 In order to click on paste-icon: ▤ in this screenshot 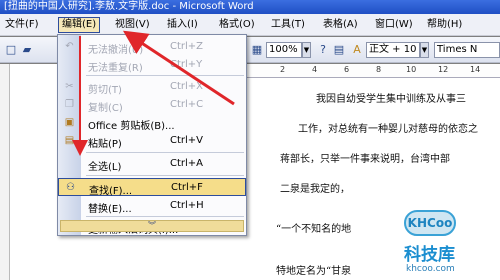, I will do `click(69, 140)`.